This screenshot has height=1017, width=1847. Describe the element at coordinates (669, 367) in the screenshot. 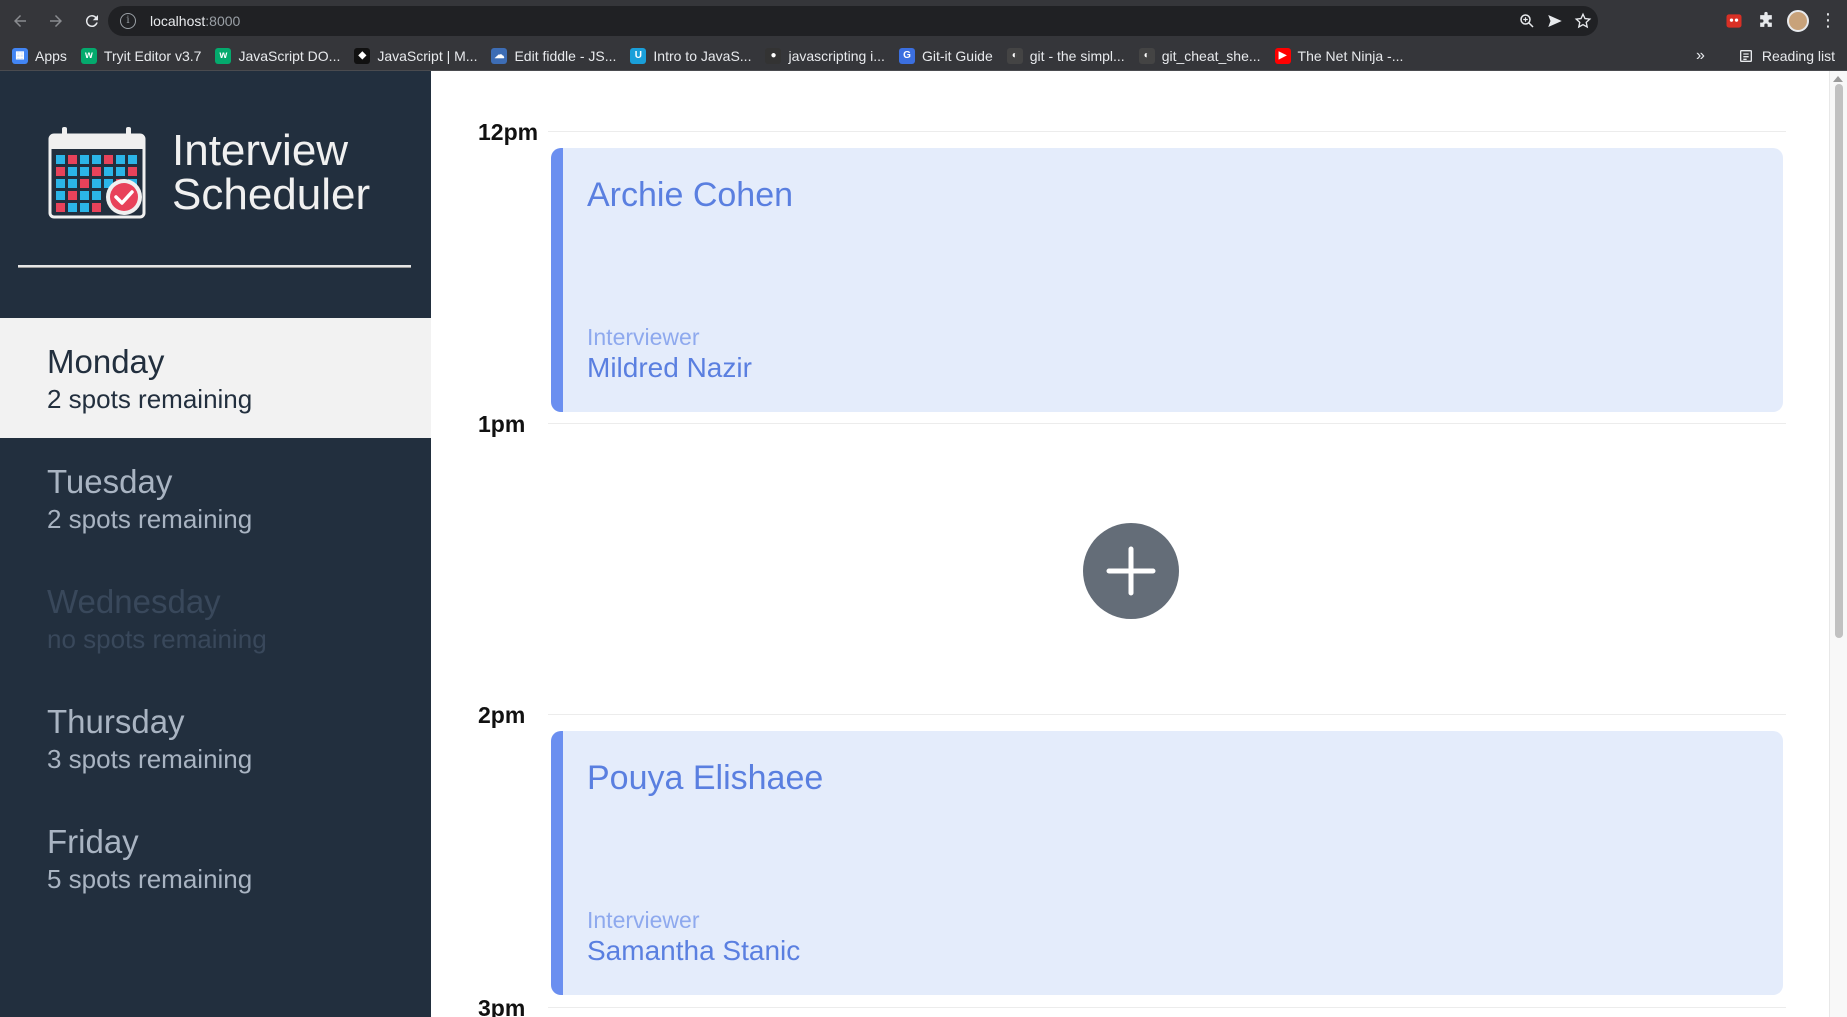

I see `interviewer-name: Mildred Nazir` at that location.